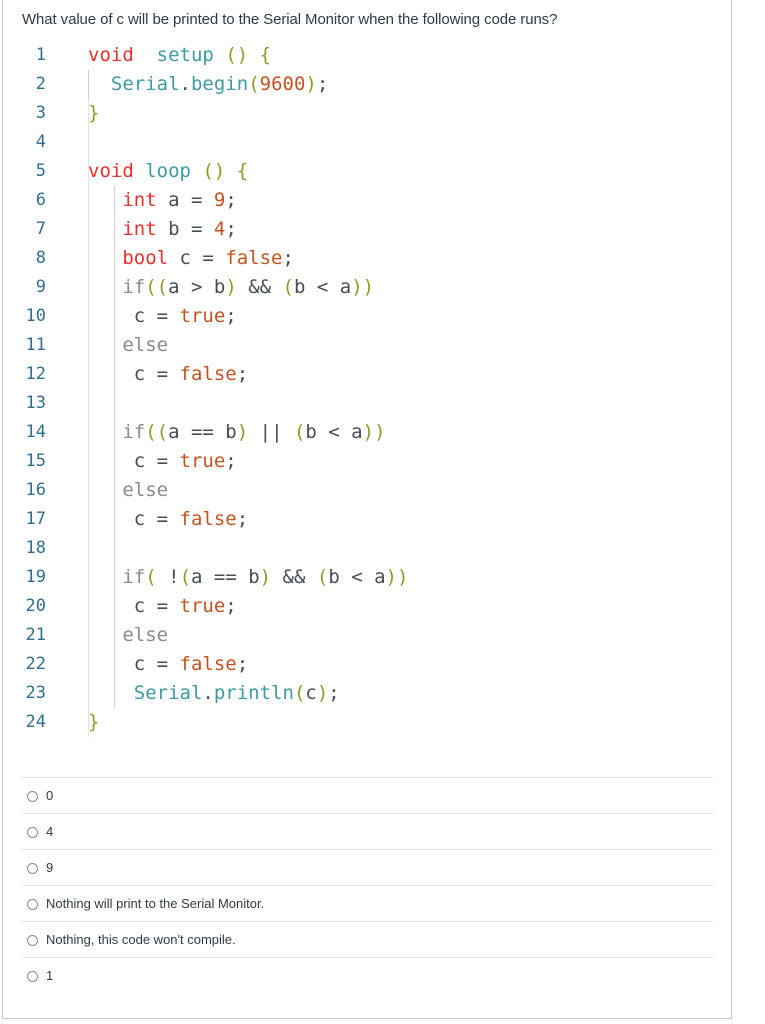  I want to click on code-line: 15 c = true;, so click(365, 461).